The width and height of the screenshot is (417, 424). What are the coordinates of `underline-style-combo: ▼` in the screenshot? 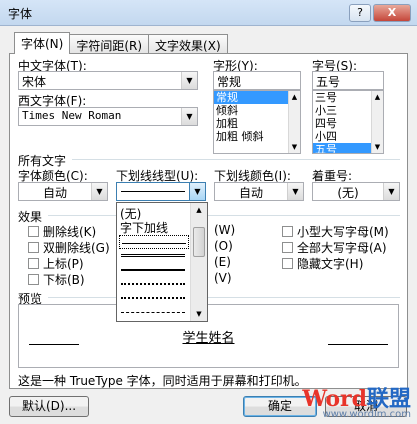 It's located at (161, 191).